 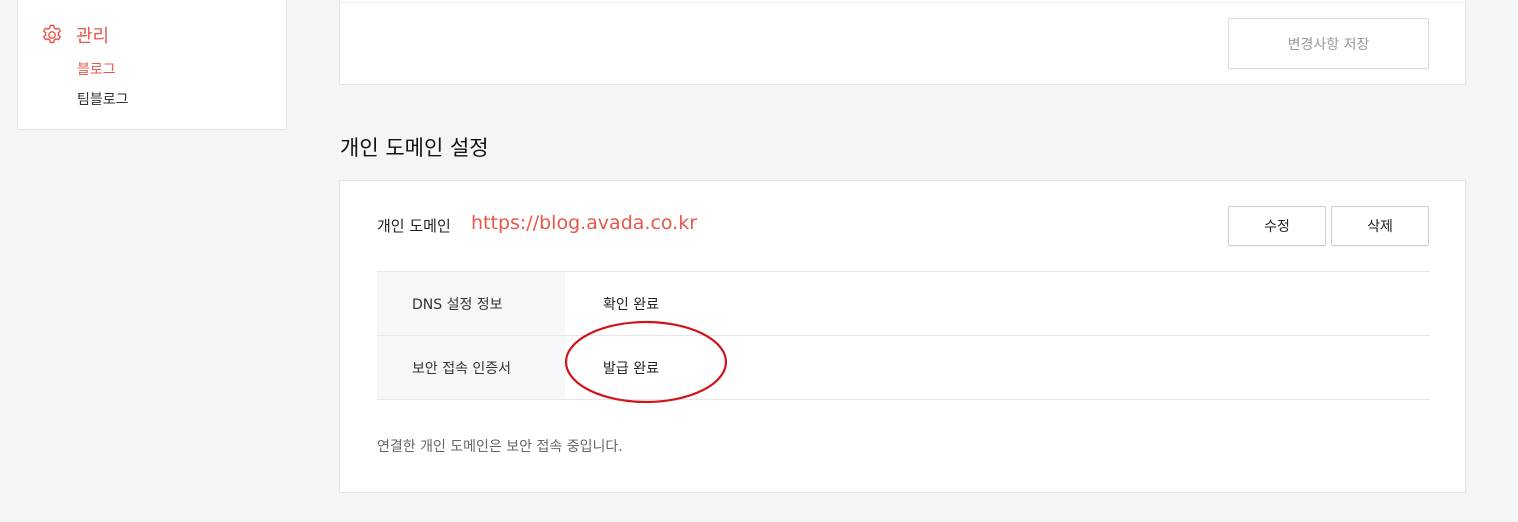 What do you see at coordinates (93, 36) in the screenshot?
I see `sidebar-section-label: 관리` at bounding box center [93, 36].